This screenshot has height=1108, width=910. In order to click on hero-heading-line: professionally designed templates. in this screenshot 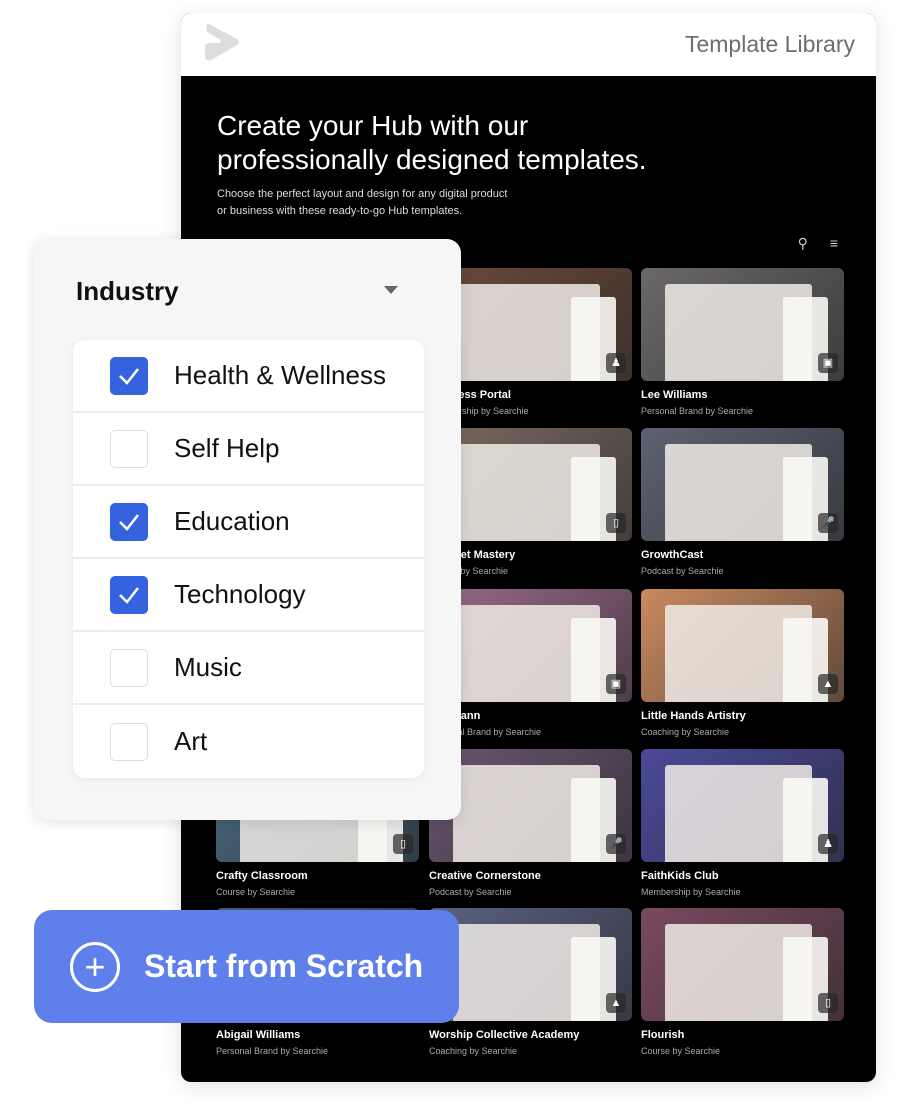, I will do `click(432, 159)`.